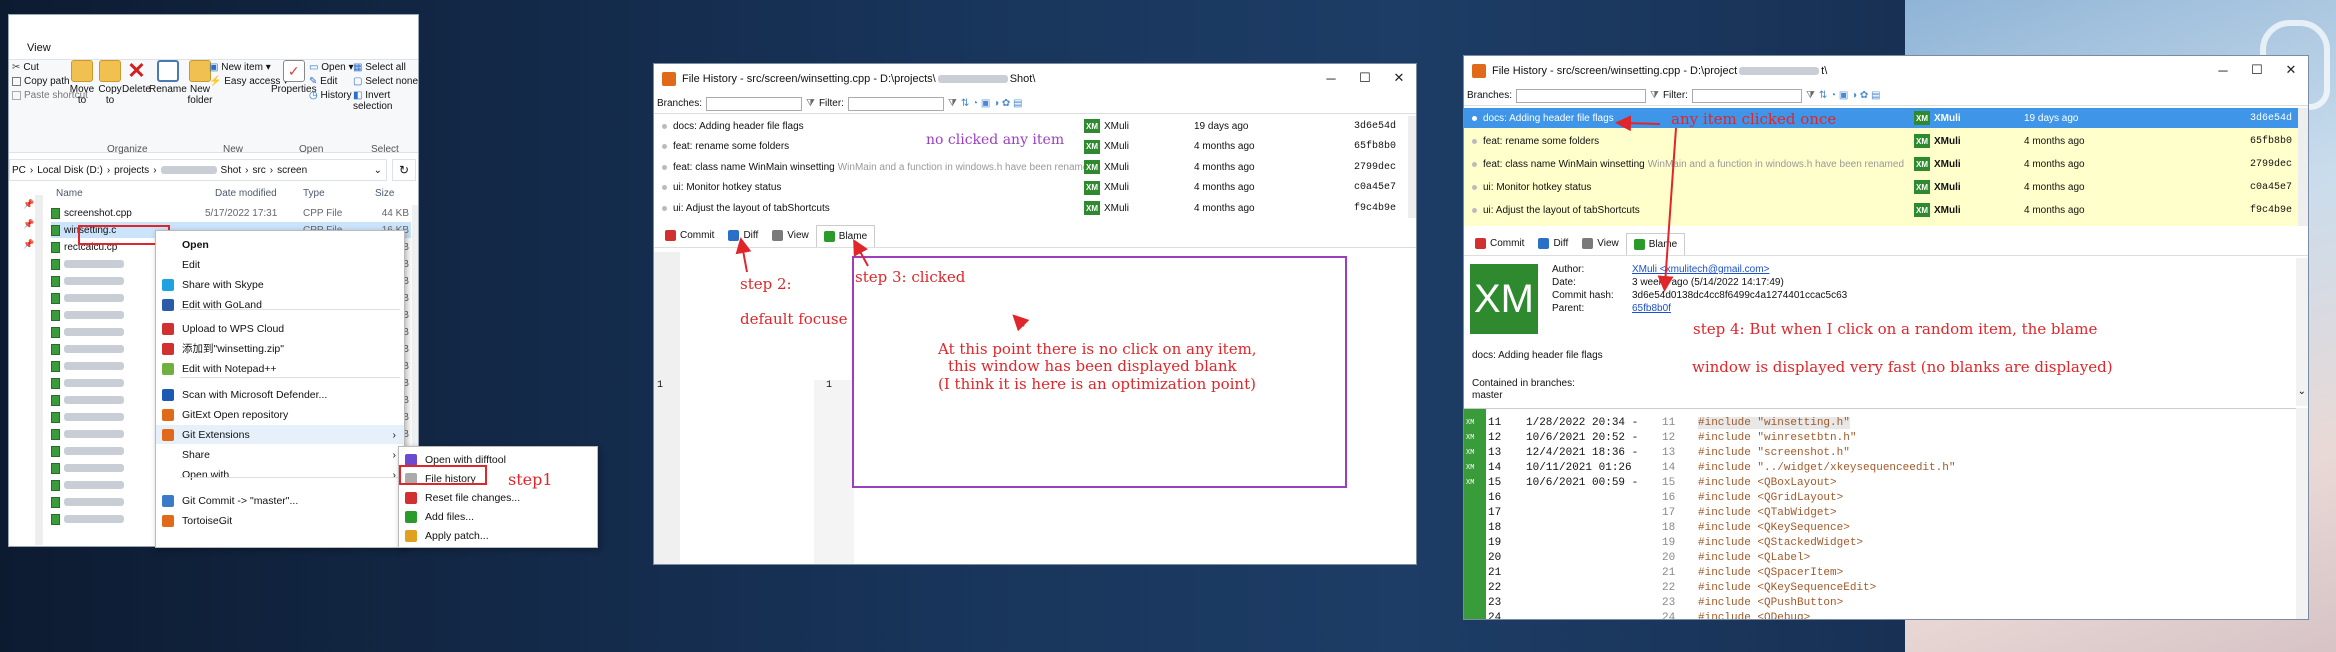 Image resolution: width=2336 pixels, height=652 pixels. I want to click on breadcrumb-disk: Local Disk (D:), so click(70, 170).